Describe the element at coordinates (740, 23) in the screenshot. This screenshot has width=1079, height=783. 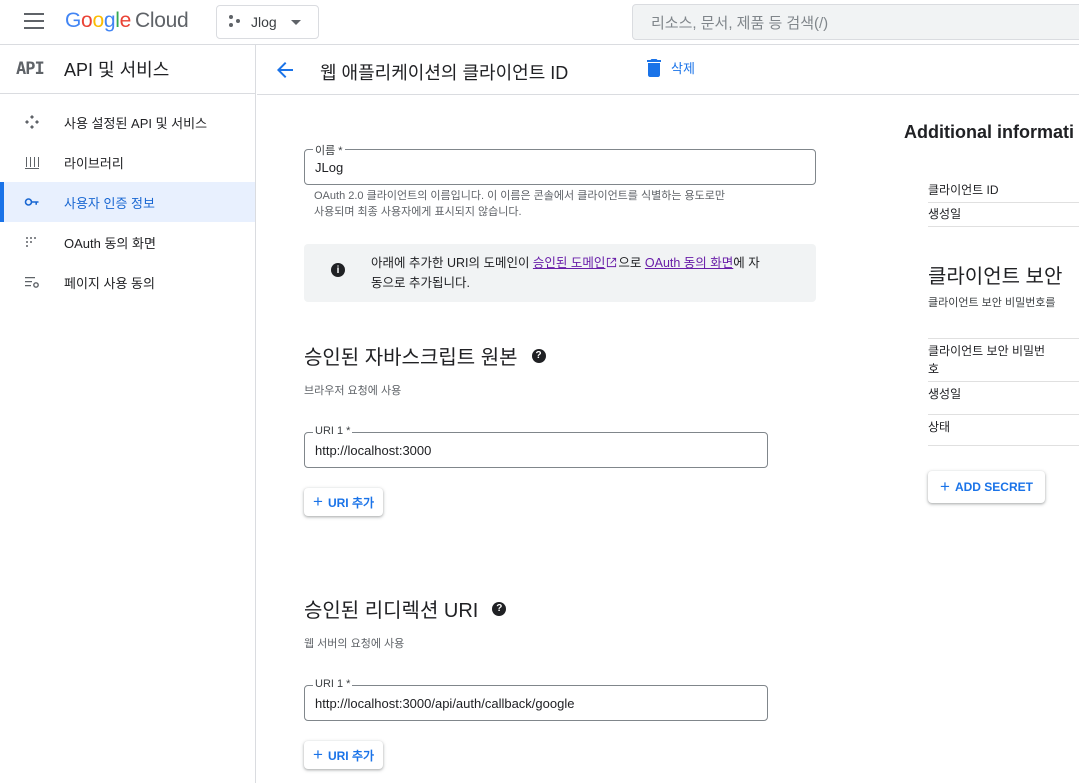
I see `search-placeholder: 리소스, 문서, 제품 등 검색(/)` at that location.